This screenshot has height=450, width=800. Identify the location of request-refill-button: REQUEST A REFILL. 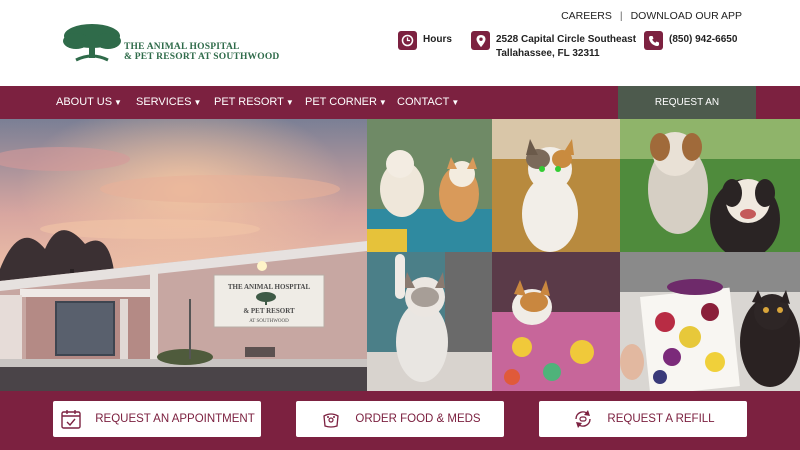
(643, 419).